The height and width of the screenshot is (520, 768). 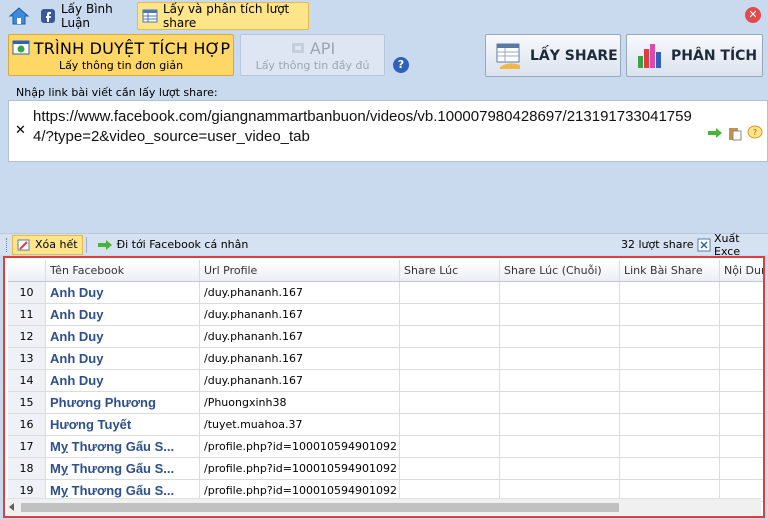 I want to click on toolbar-grip, so click(x=7, y=244).